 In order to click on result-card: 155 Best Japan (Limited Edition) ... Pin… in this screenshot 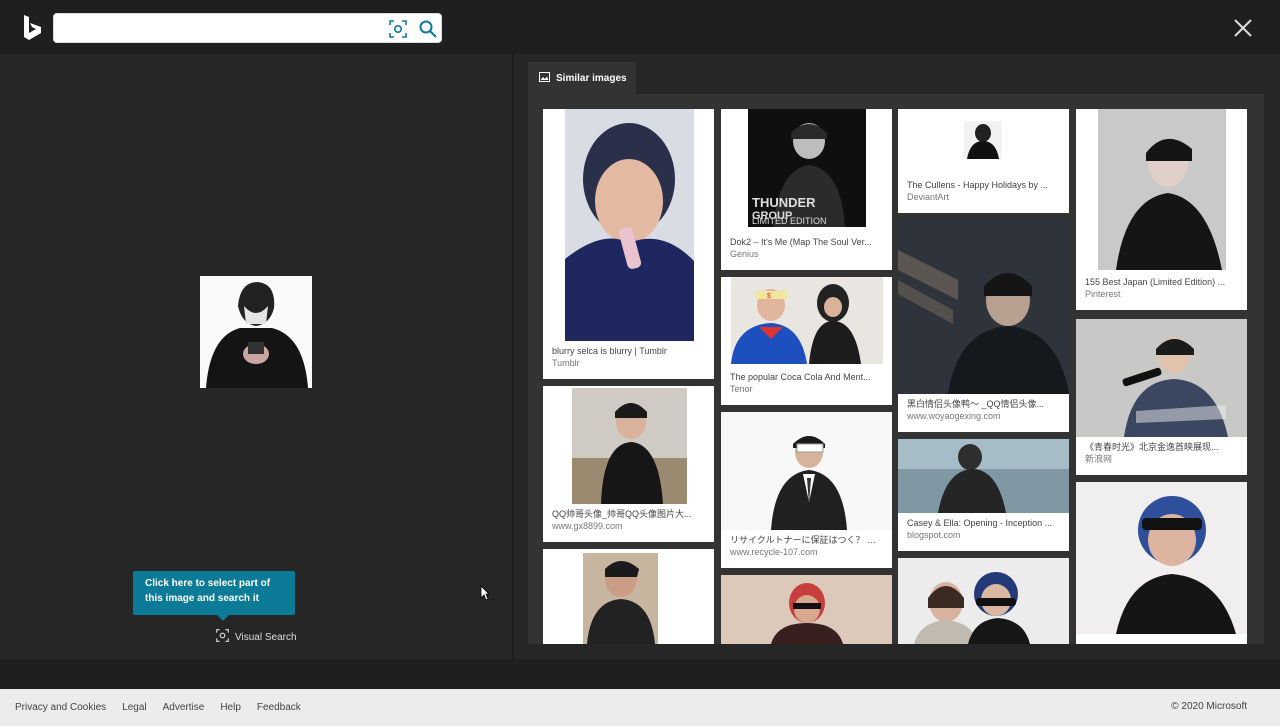, I will do `click(1161, 209)`.